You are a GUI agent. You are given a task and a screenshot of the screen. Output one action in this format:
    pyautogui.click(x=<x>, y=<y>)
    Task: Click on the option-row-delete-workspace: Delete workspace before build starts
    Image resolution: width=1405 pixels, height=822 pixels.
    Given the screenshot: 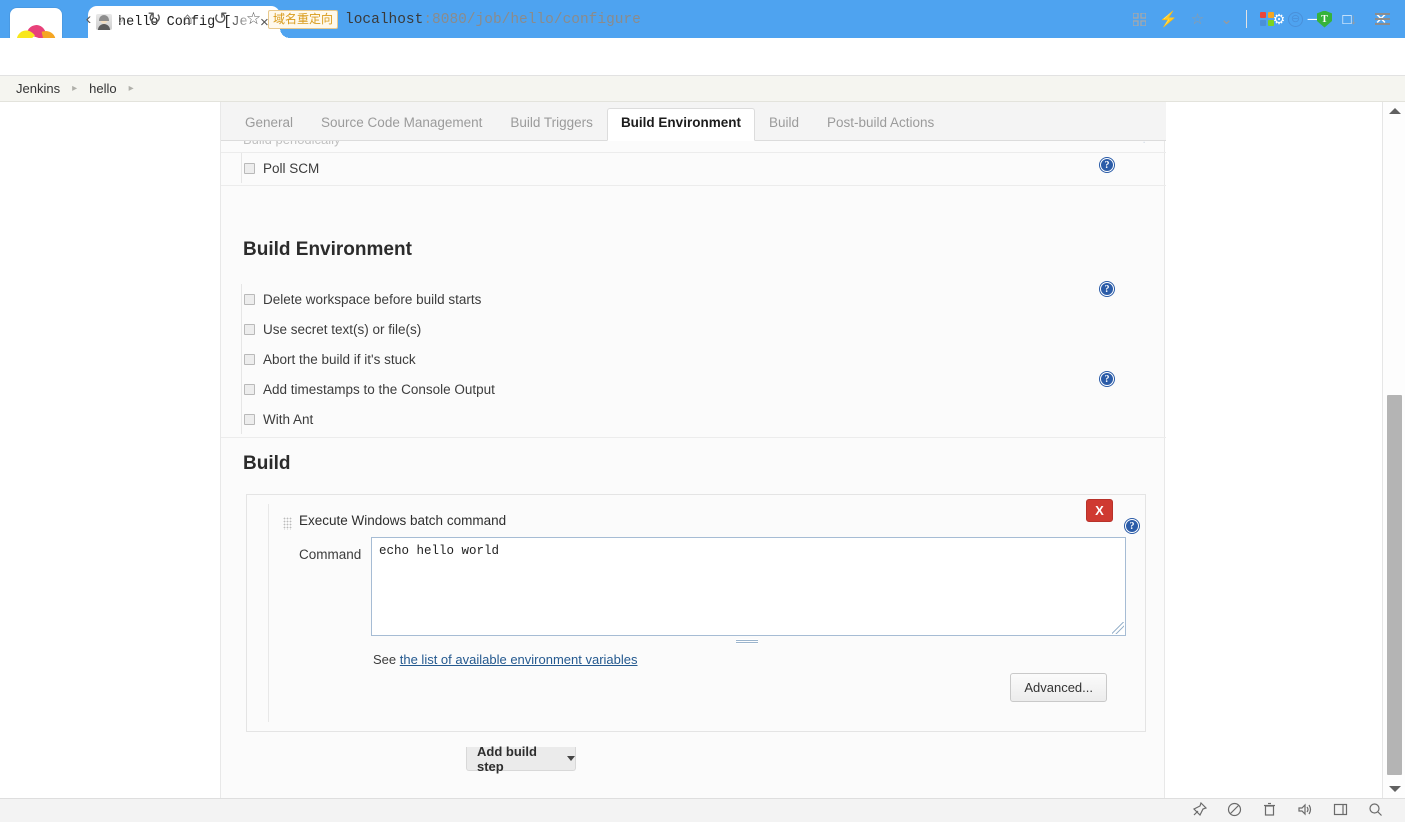 What is the action you would take?
    pyautogui.click(x=693, y=299)
    